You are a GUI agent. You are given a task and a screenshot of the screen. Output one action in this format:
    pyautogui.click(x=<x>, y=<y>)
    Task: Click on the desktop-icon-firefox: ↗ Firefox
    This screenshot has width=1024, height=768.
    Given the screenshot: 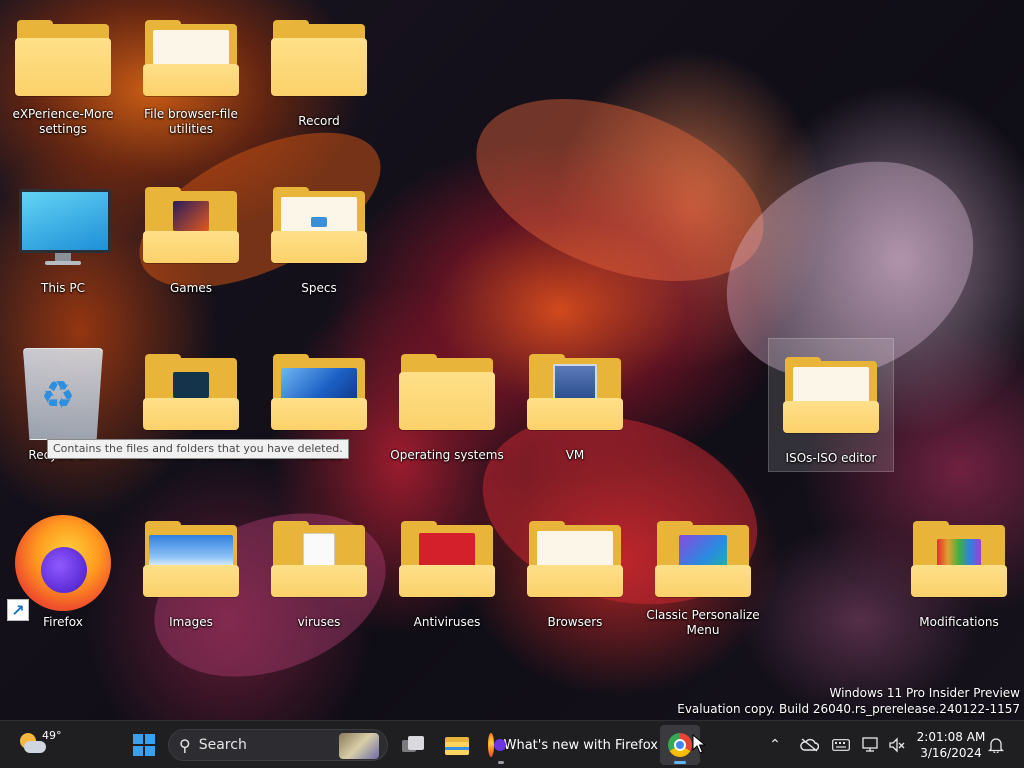 What is the action you would take?
    pyautogui.click(x=62, y=570)
    